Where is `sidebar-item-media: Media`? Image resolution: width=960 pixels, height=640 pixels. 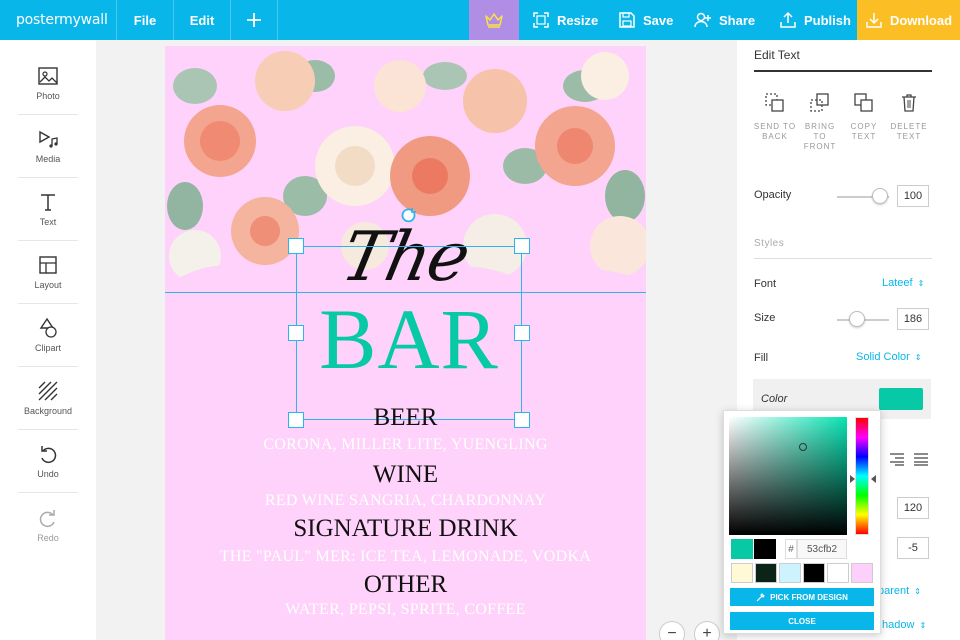
sidebar-item-media: Media is located at coordinates (48, 146).